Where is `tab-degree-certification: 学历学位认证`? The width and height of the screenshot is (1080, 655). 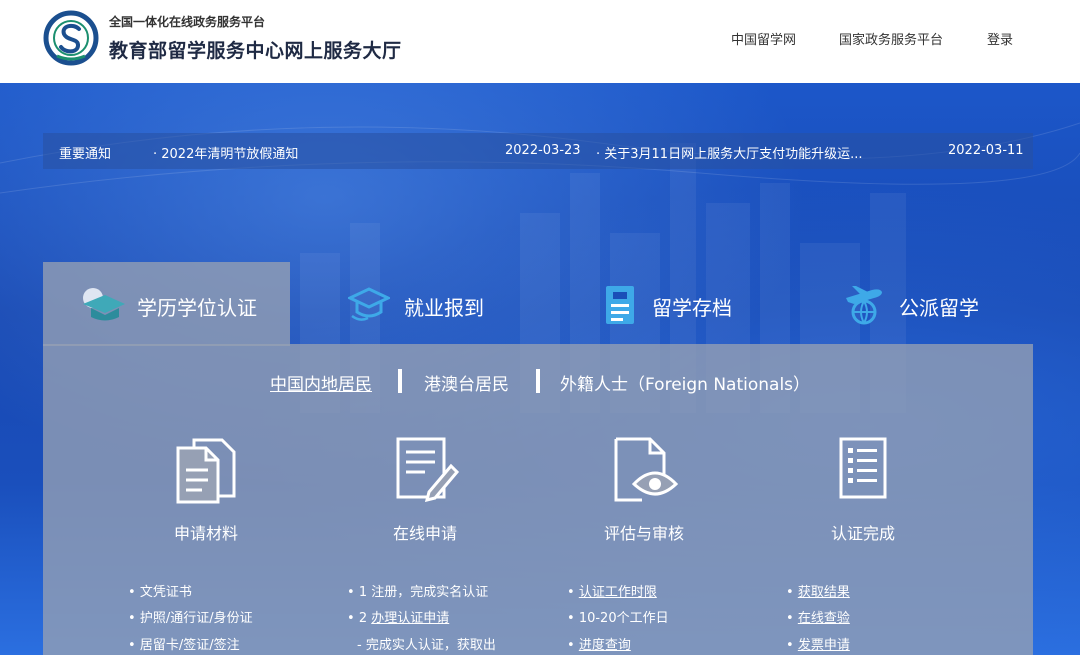 tab-degree-certification: 学历学位认证 is located at coordinates (166, 303).